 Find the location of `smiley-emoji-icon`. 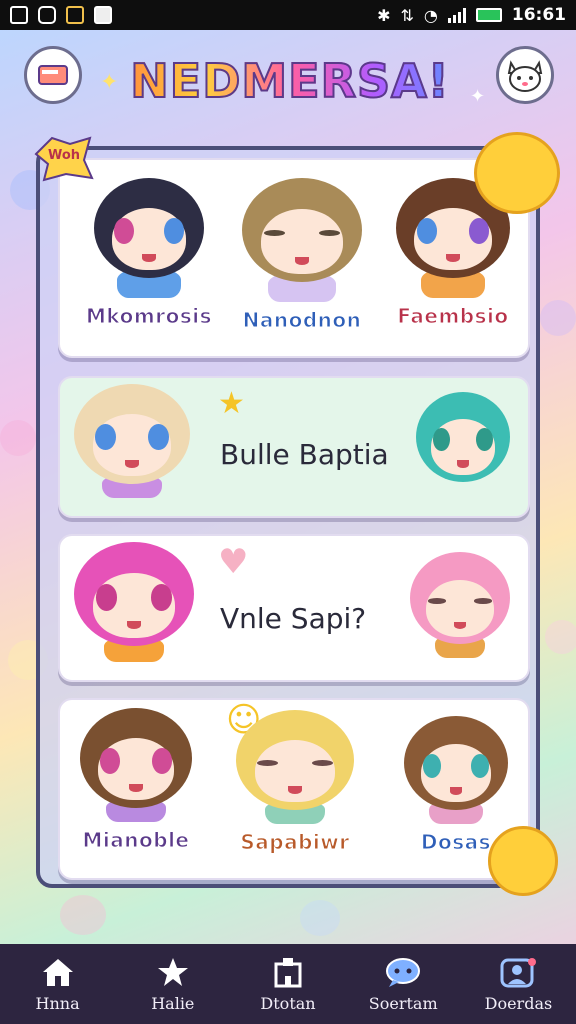

smiley-emoji-icon is located at coordinates (523, 861).